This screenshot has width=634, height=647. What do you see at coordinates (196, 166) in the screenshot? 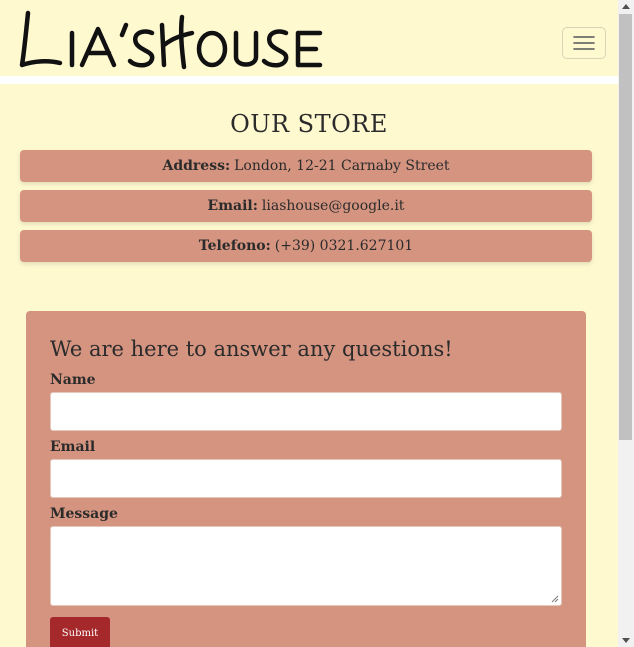
I see `address-label: Address:` at bounding box center [196, 166].